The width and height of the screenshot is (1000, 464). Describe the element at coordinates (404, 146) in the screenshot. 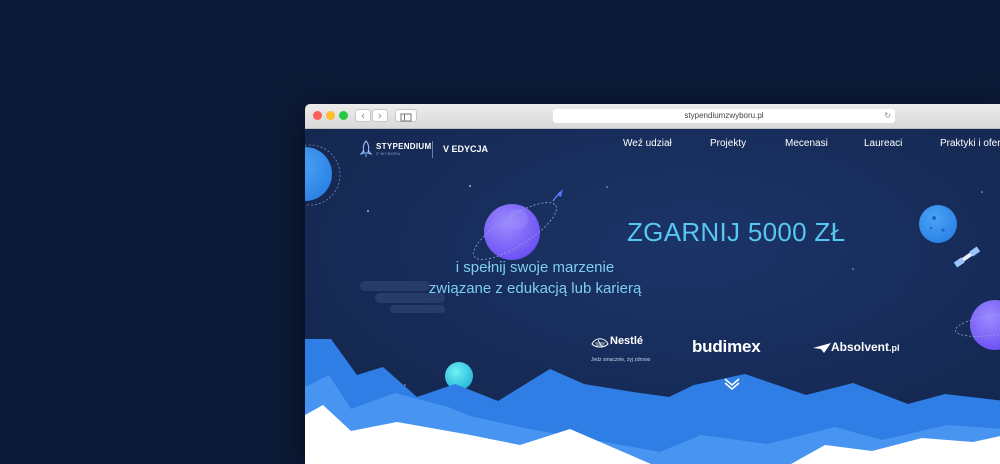

I see `brand-name: STYPENDIUM` at that location.